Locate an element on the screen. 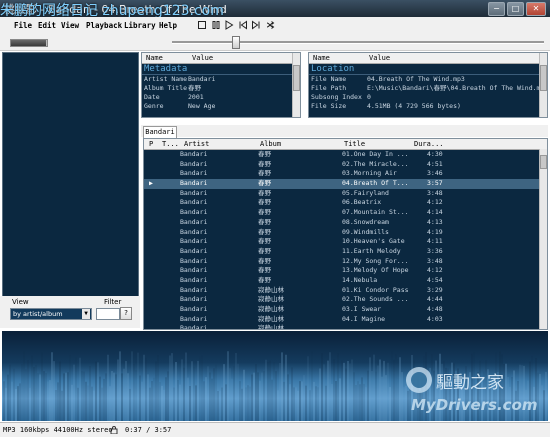 The width and height of the screenshot is (550, 437). title-cell: 08.Snowdream is located at coordinates (365, 221).